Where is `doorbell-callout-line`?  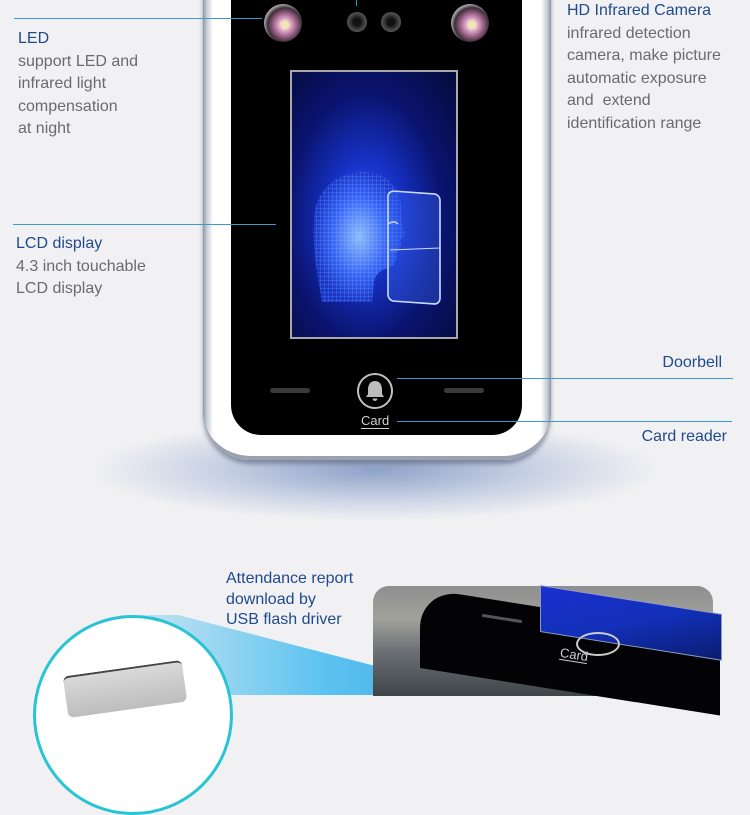 doorbell-callout-line is located at coordinates (565, 378).